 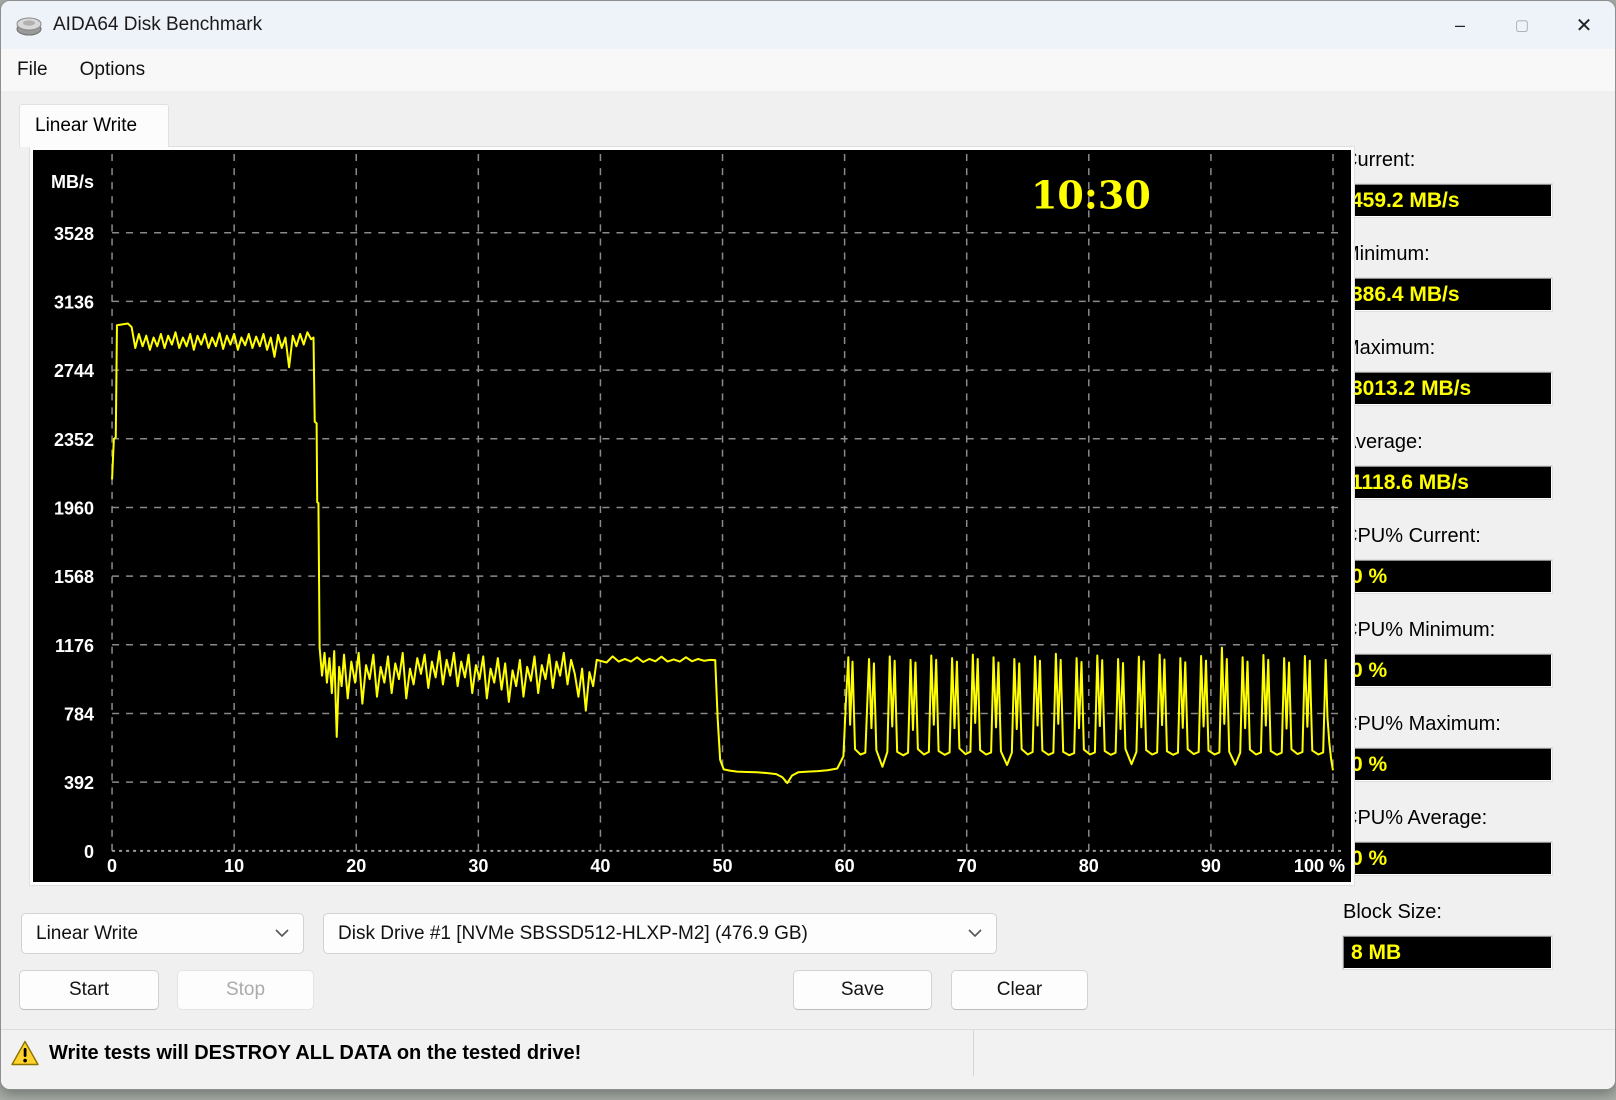 I want to click on stat-label: CPU% Minimum:, so click(x=1419, y=630).